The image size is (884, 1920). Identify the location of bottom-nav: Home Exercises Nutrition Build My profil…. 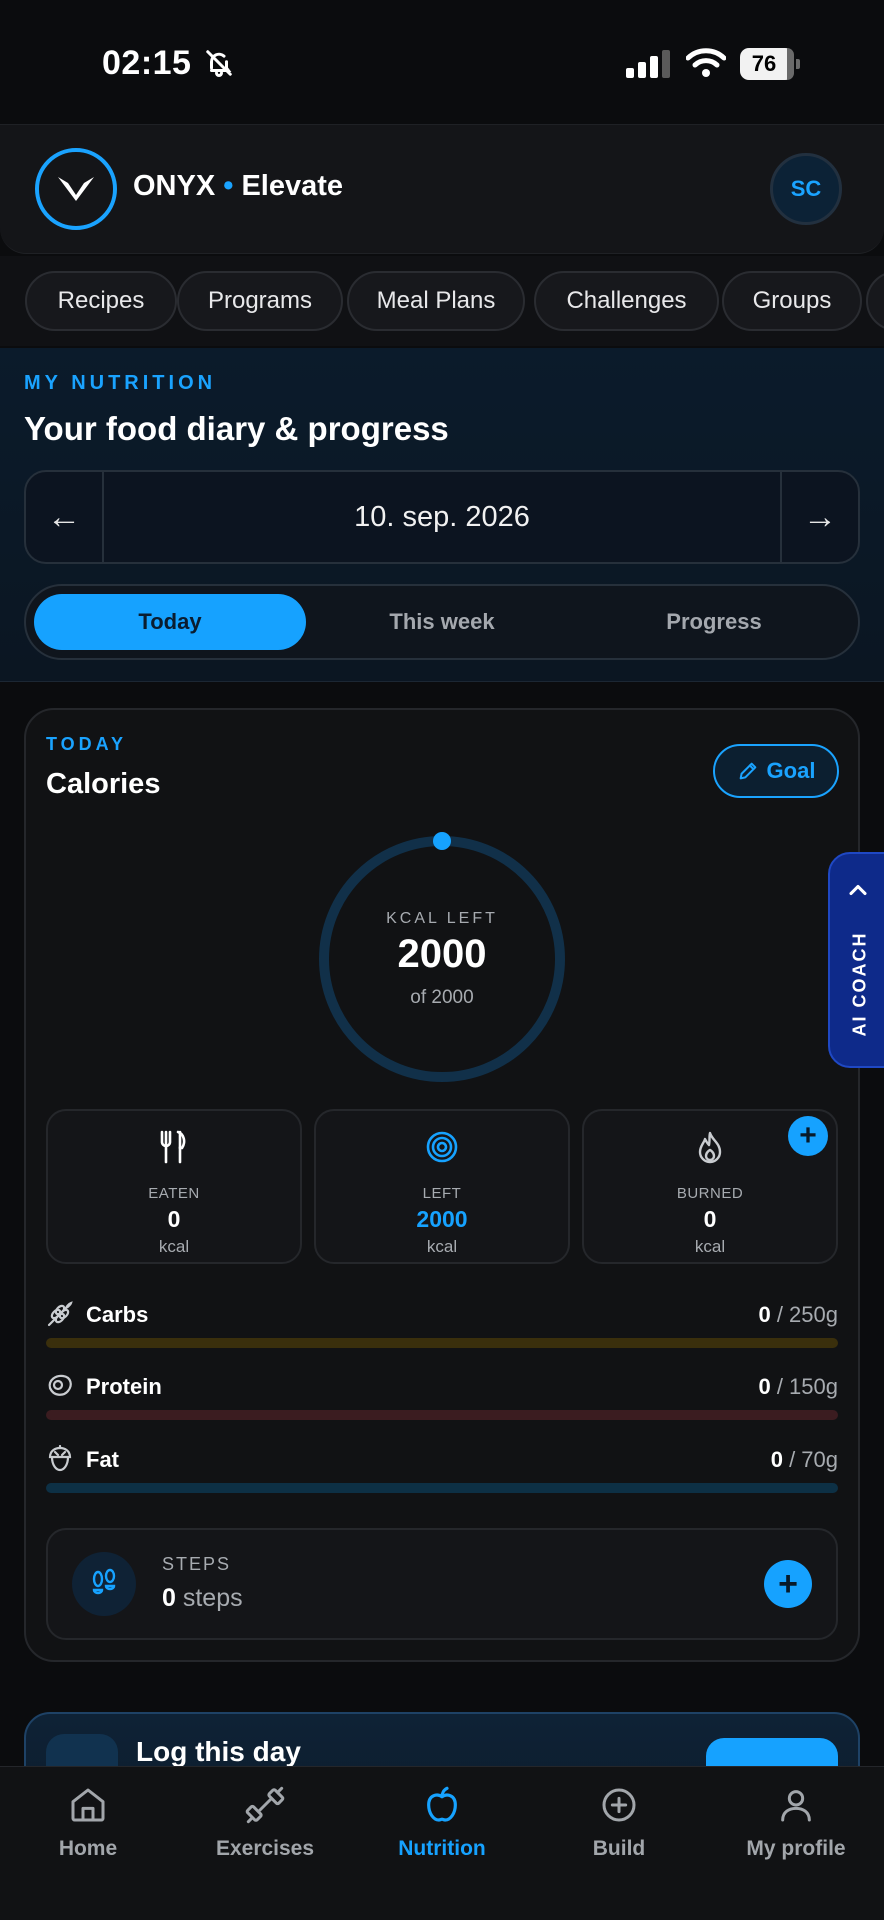
(442, 1843).